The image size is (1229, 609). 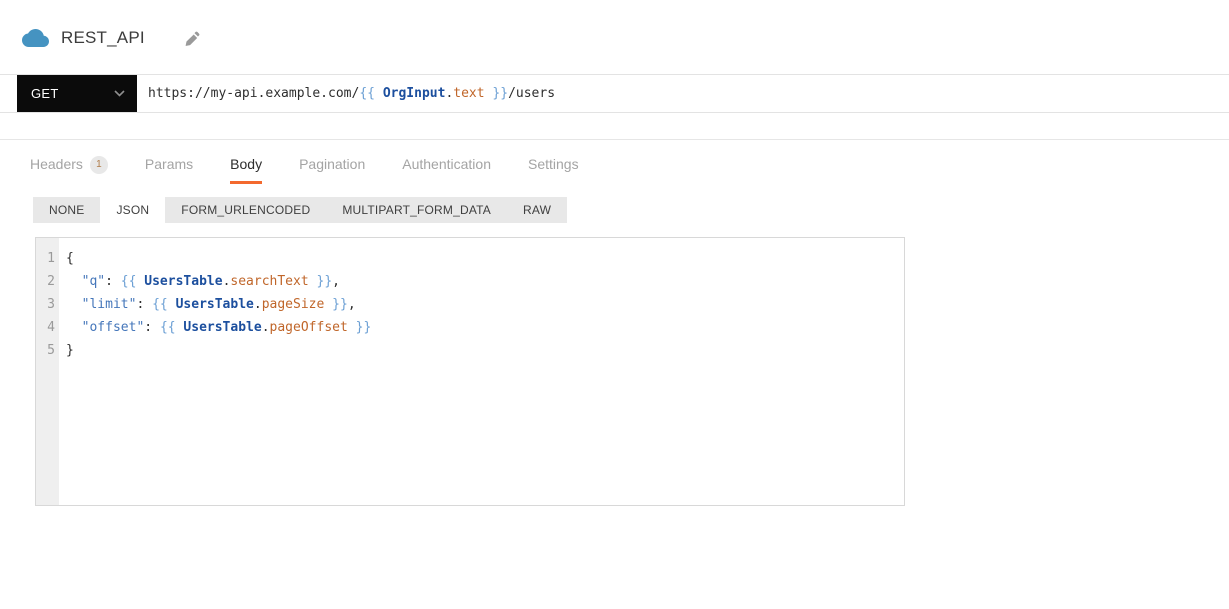 What do you see at coordinates (133, 210) in the screenshot?
I see `body-type-tab-json: JSON` at bounding box center [133, 210].